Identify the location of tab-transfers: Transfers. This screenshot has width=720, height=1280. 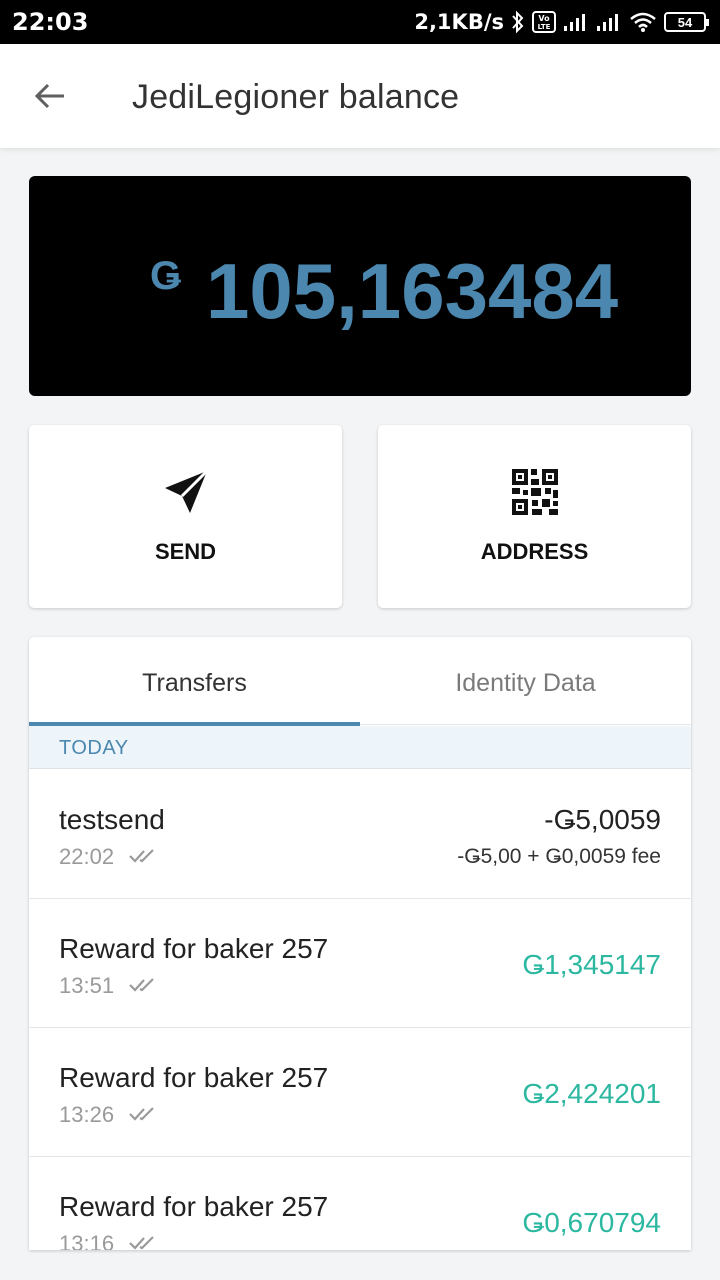
(194, 681).